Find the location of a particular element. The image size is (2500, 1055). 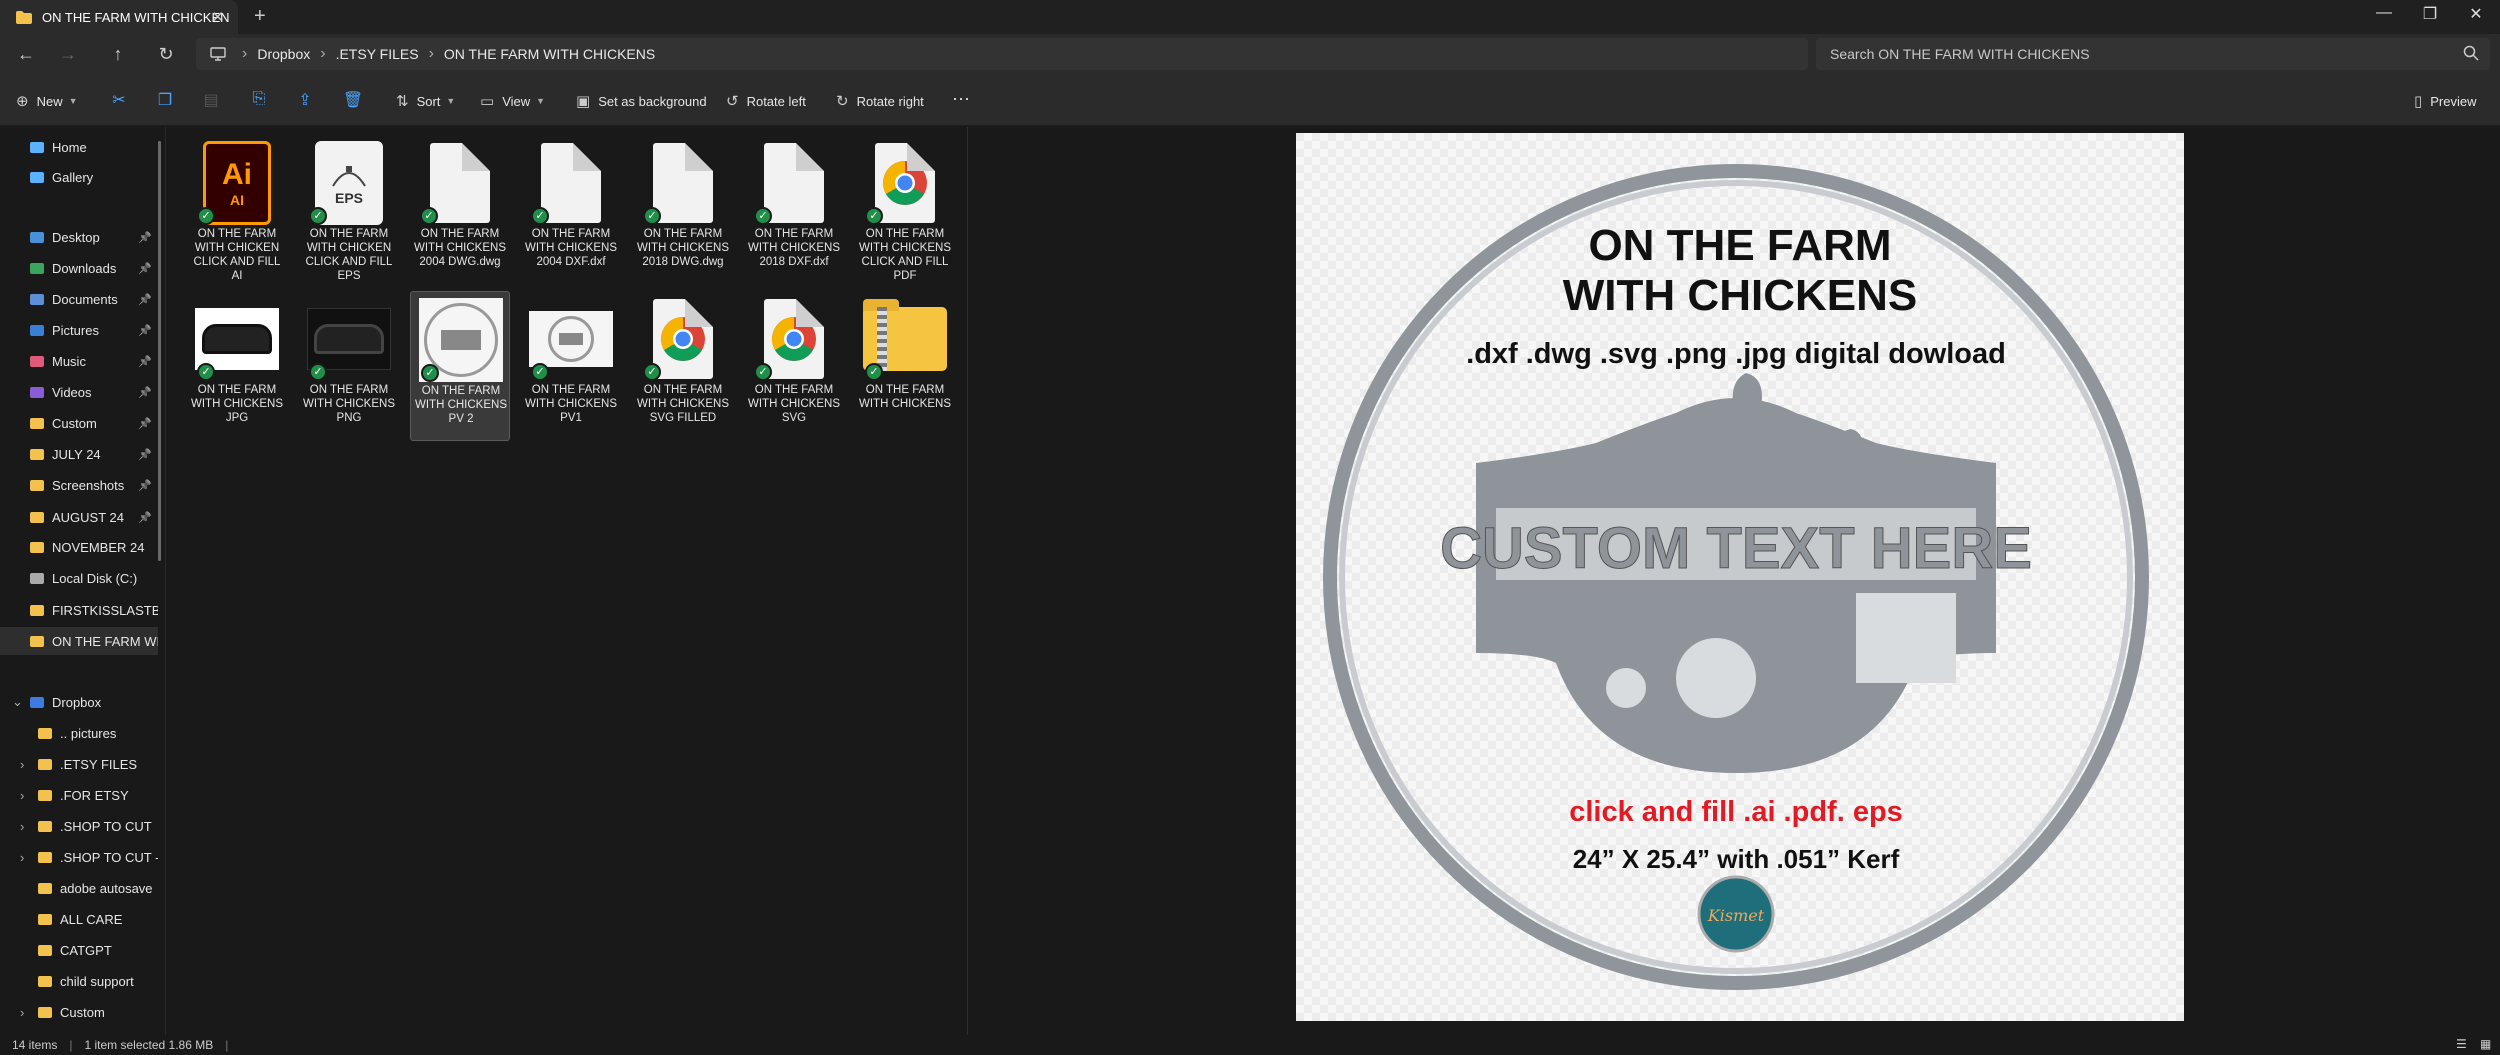

file-item: ✓ ON THE FARM WITH CHICKENS SVG is located at coordinates (794, 366).